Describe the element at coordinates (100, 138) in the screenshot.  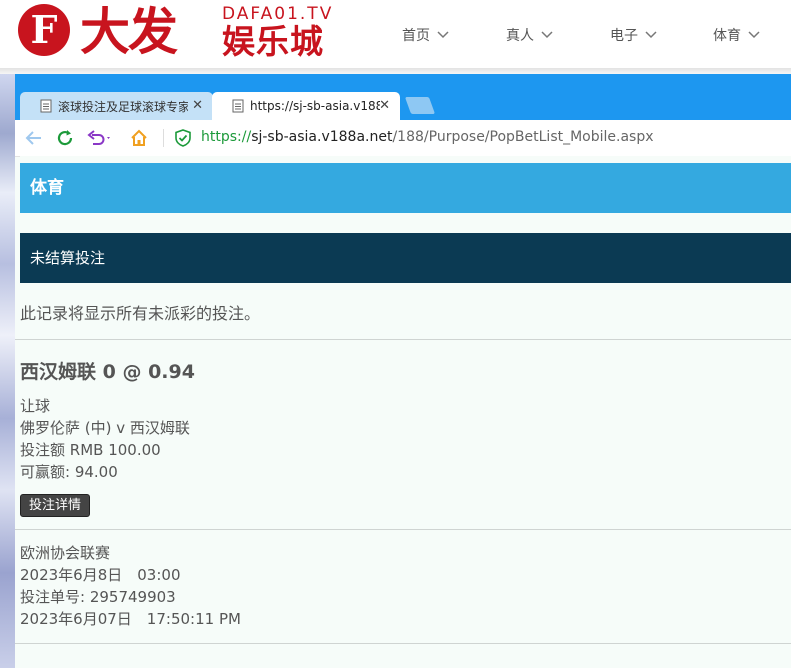
I see `undo-icon` at that location.